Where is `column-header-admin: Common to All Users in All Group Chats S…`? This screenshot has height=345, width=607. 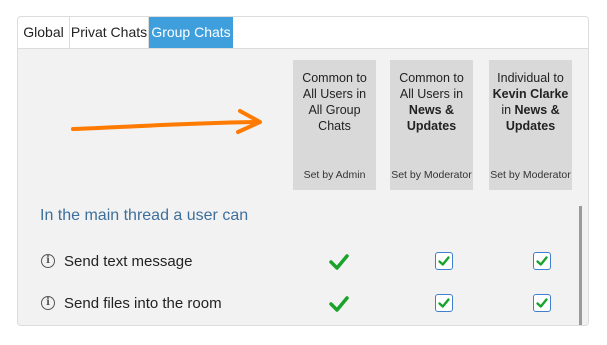
column-header-admin: Common to All Users in All Group Chats S… is located at coordinates (334, 125).